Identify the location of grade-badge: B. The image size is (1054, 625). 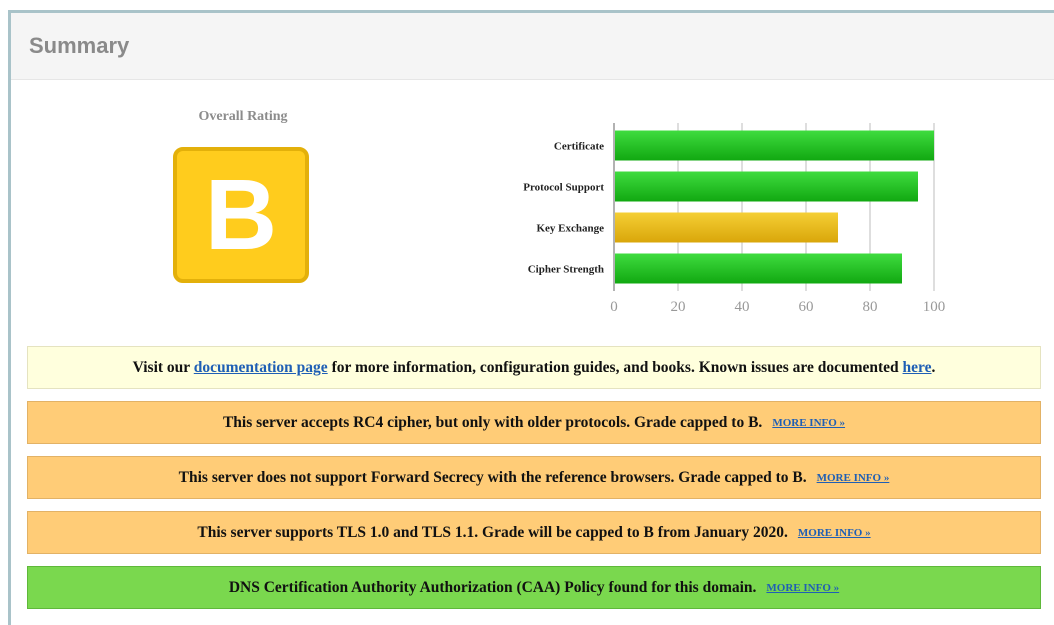
(241, 215).